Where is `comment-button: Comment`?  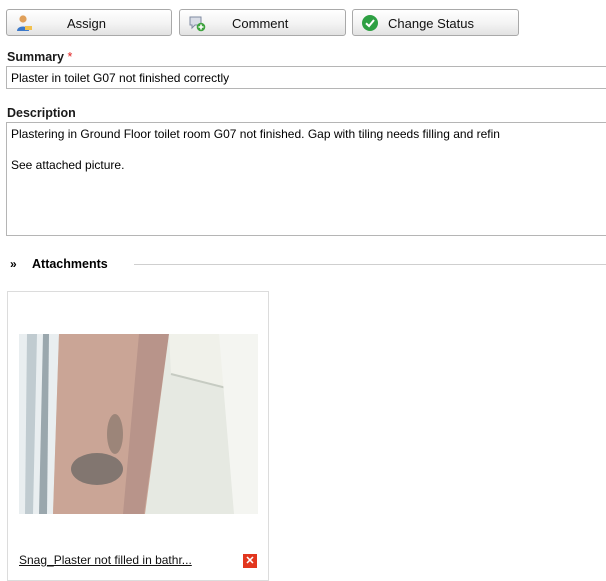
comment-button: Comment is located at coordinates (262, 22).